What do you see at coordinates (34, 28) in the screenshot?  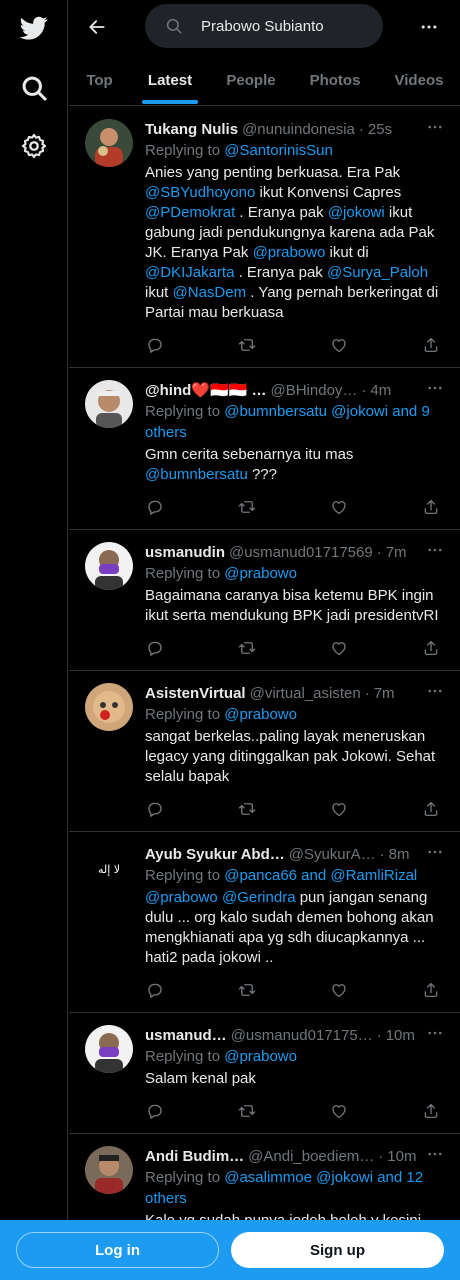 I see `twitter-logo-icon` at bounding box center [34, 28].